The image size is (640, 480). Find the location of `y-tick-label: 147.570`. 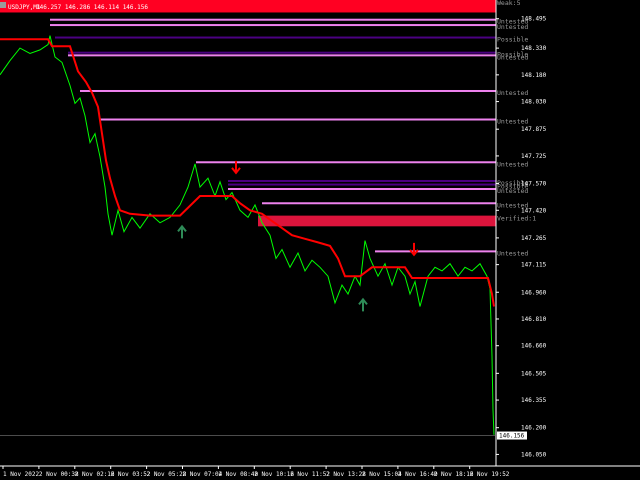

y-tick-label: 147.570 is located at coordinates (534, 184).